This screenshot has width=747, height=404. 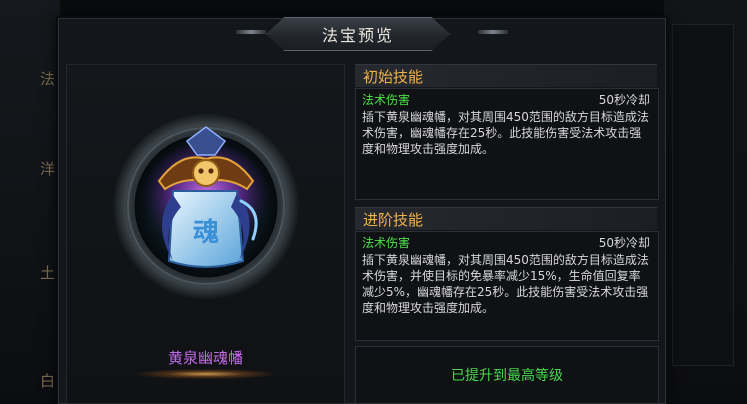 I want to click on title-ornament-right, so click(x=493, y=32).